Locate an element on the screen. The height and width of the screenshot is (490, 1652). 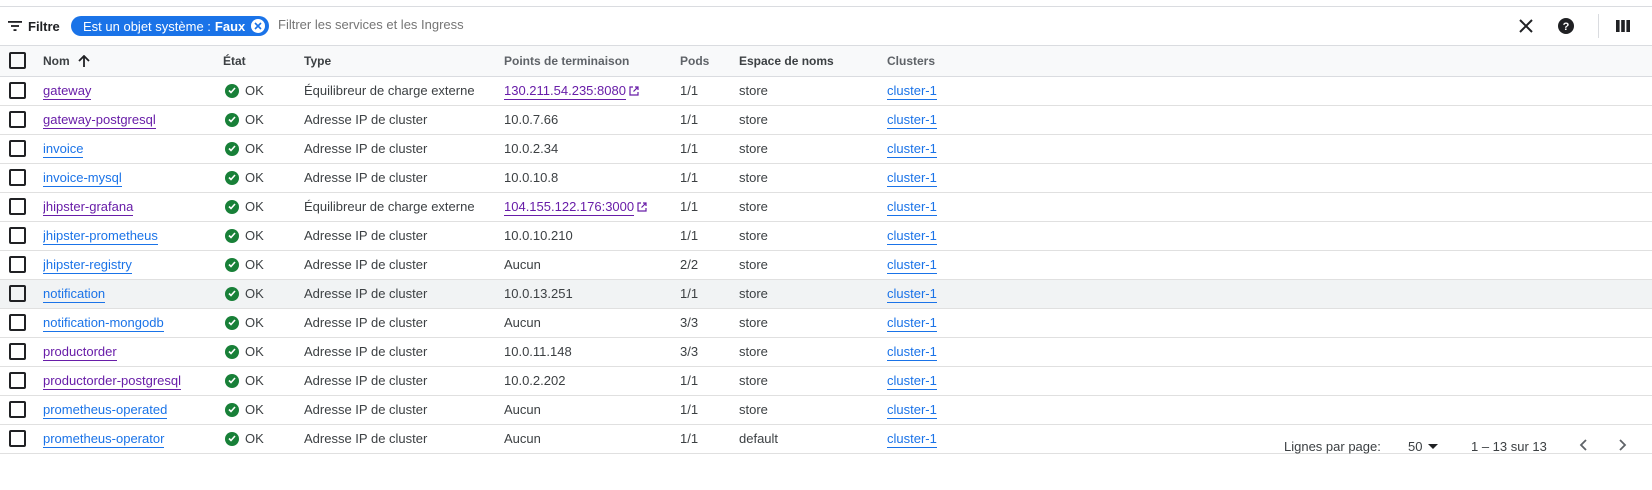
service-name-link: jhipster-prometheus is located at coordinates (100, 236).